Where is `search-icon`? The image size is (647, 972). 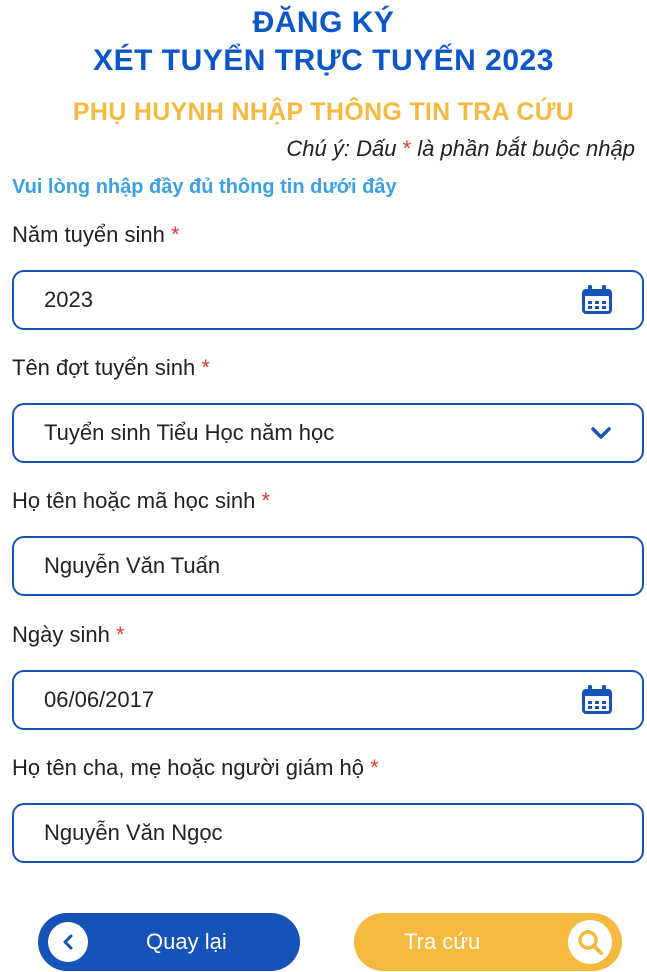
search-icon is located at coordinates (590, 942).